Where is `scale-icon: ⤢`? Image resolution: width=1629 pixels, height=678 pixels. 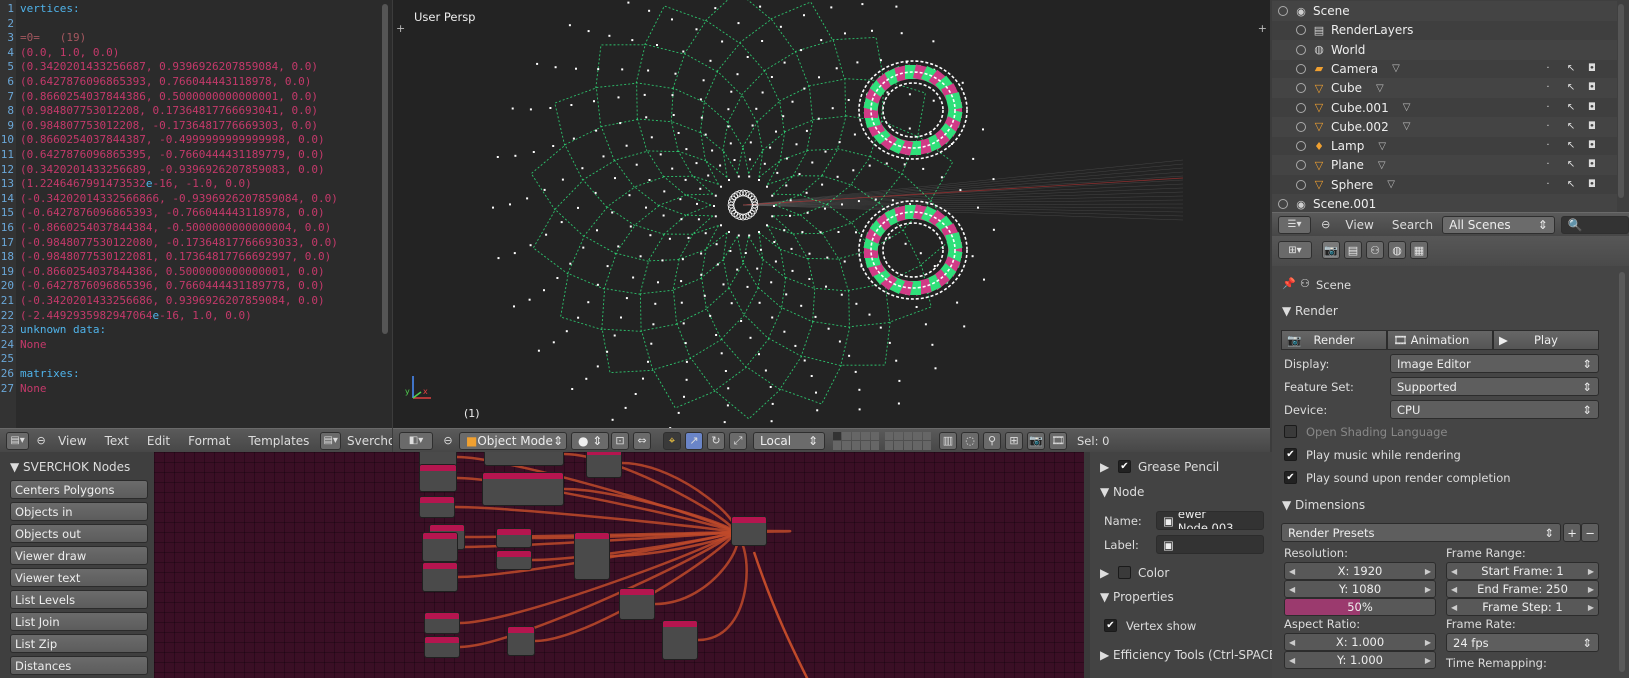
scale-icon: ⤢ is located at coordinates (738, 440).